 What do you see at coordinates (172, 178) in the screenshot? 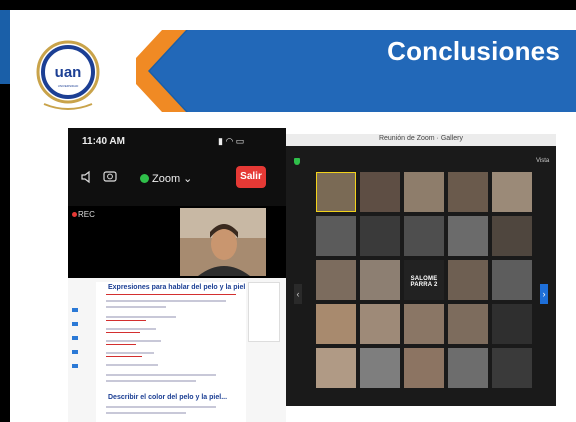
I see `zoom-menu: Zoom ⌄` at bounding box center [172, 178].